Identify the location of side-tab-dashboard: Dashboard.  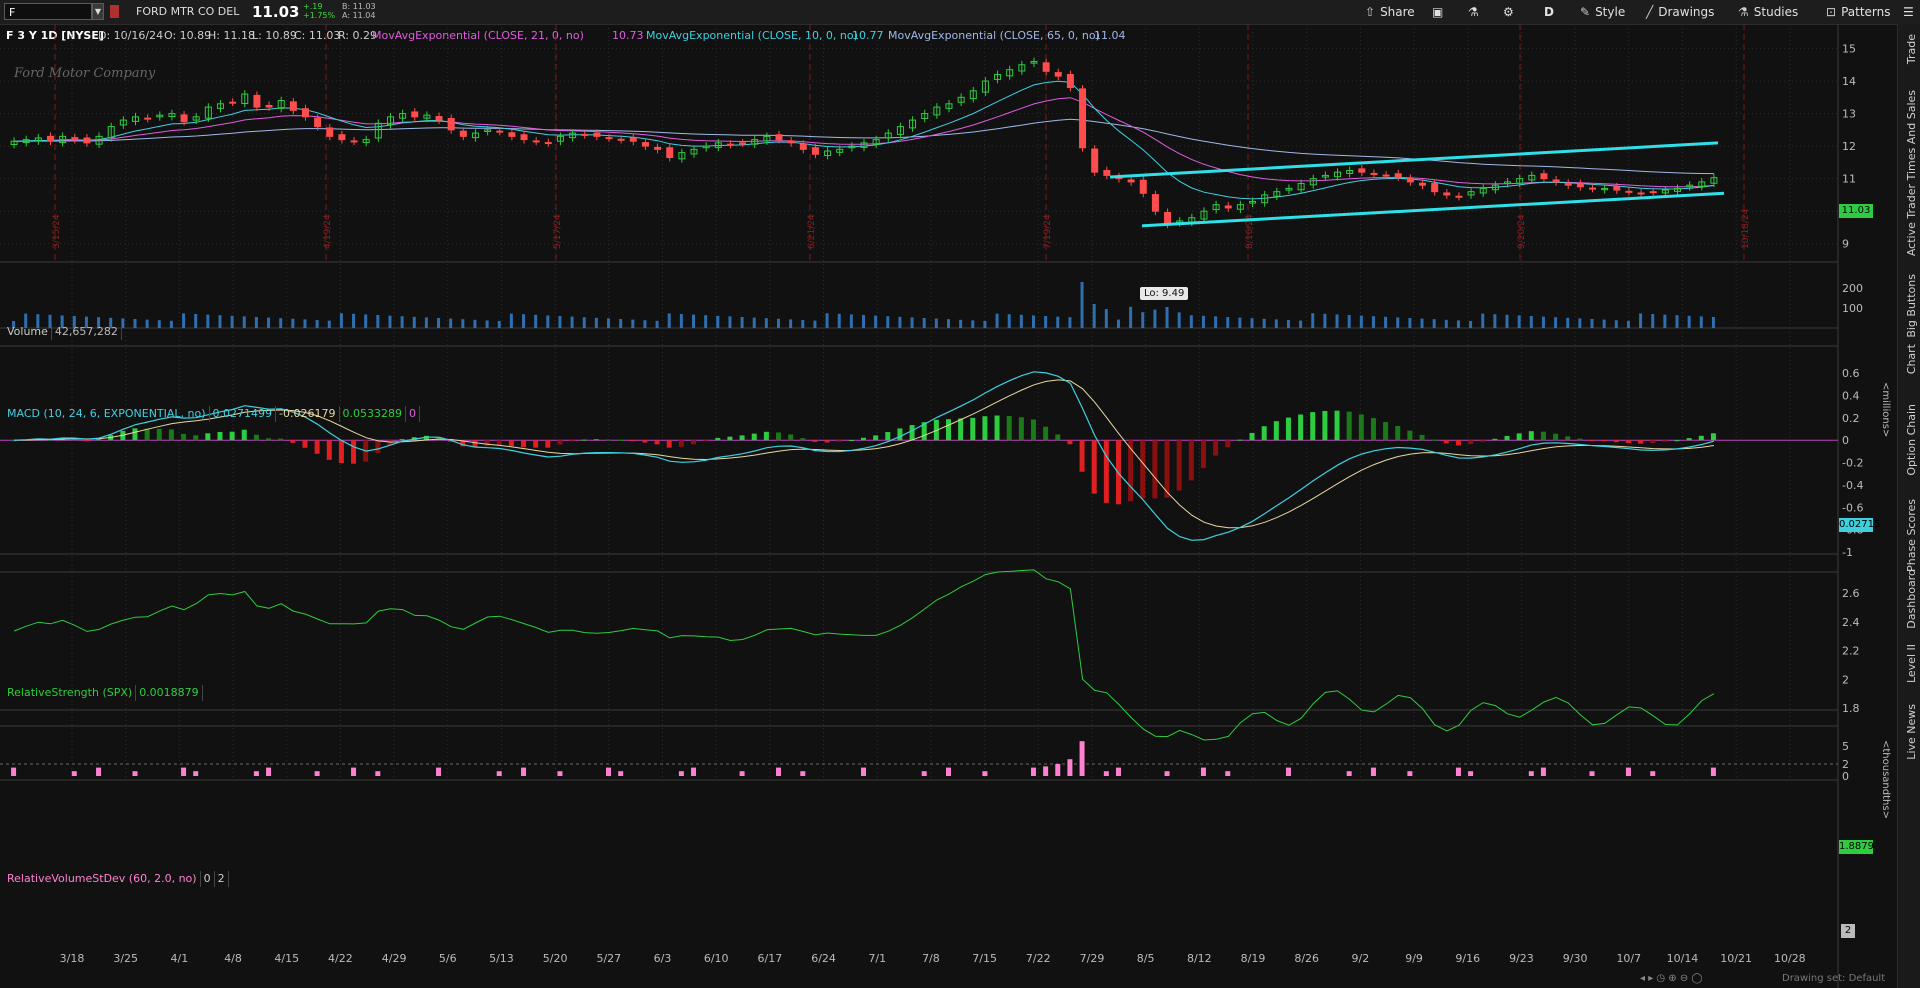
(1911, 599).